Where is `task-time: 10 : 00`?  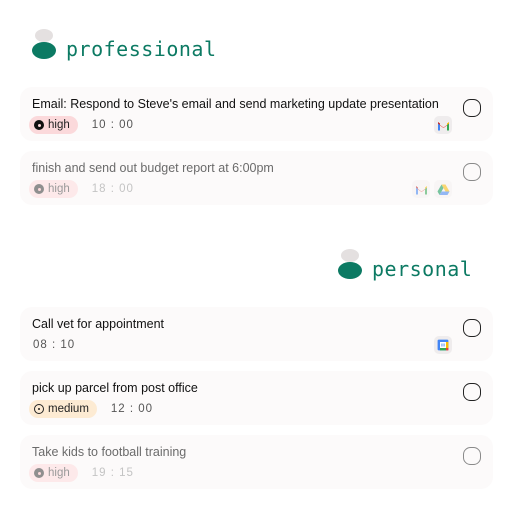 task-time: 10 : 00 is located at coordinates (112, 125).